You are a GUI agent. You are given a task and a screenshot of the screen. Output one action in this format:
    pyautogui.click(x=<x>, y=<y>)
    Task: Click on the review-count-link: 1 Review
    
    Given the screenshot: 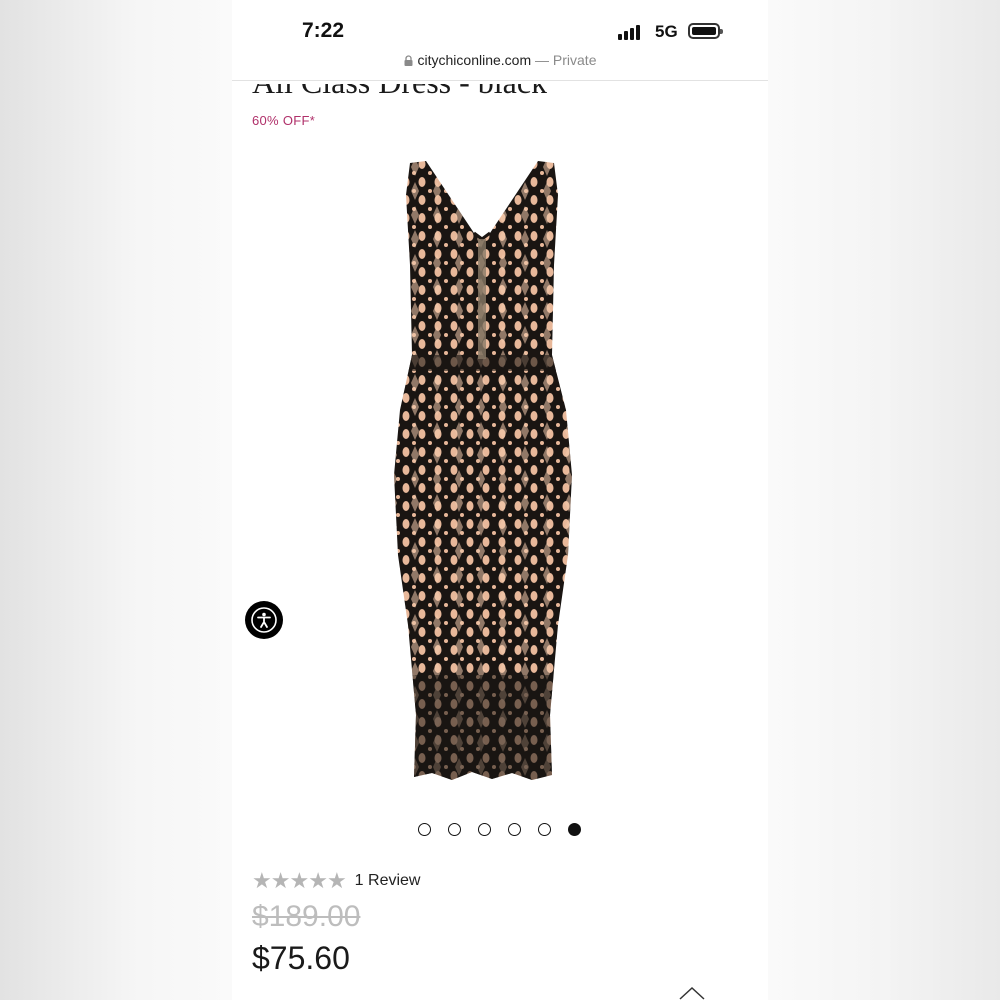 What is the action you would take?
    pyautogui.click(x=388, y=881)
    